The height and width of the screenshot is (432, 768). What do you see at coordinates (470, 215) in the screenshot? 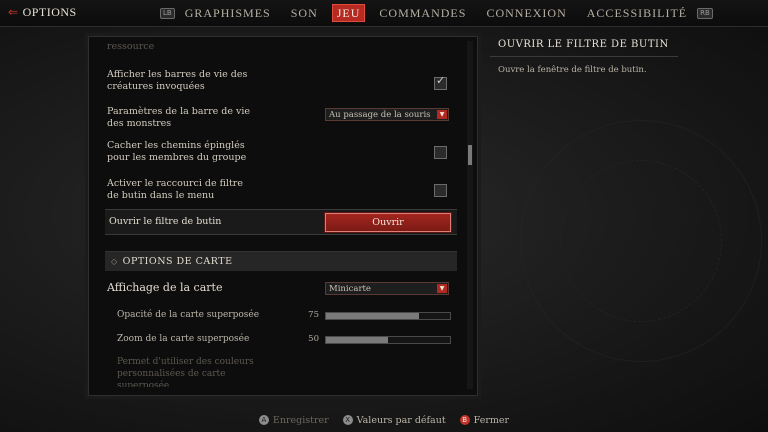
I see `scrollbar` at bounding box center [470, 215].